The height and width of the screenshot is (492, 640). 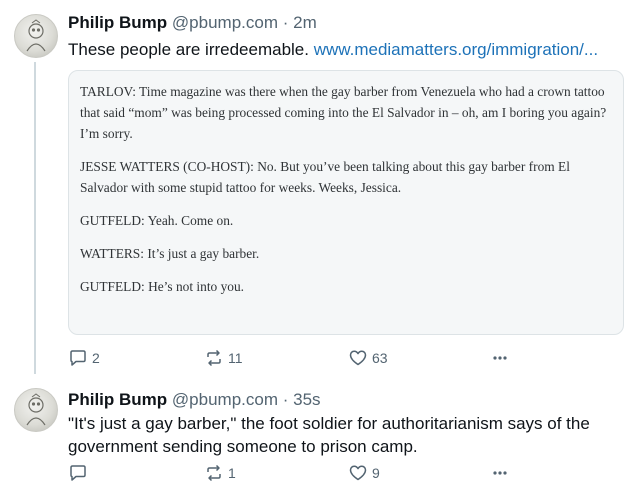 I want to click on like-button: 63, so click(x=368, y=358).